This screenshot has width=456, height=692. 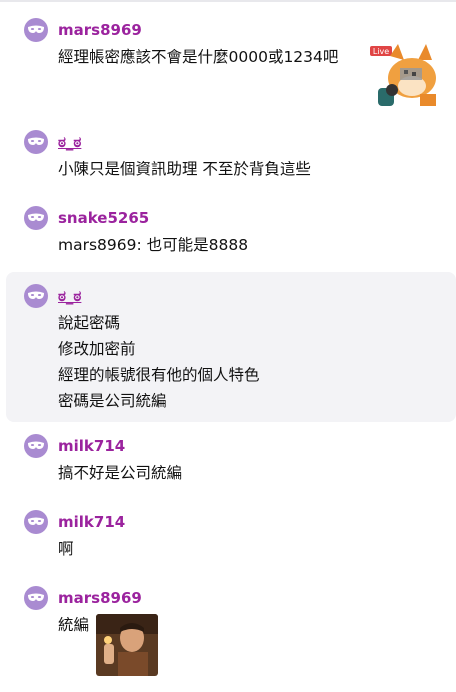 I want to click on fox-live-sticker: Live, so click(x=404, y=75).